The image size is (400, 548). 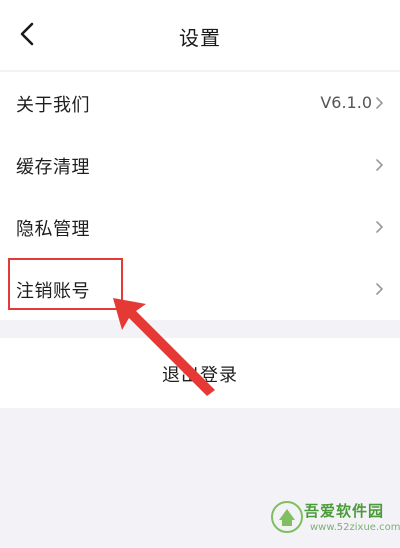 What do you see at coordinates (53, 167) in the screenshot?
I see `settings-item-label: 缓存清理` at bounding box center [53, 167].